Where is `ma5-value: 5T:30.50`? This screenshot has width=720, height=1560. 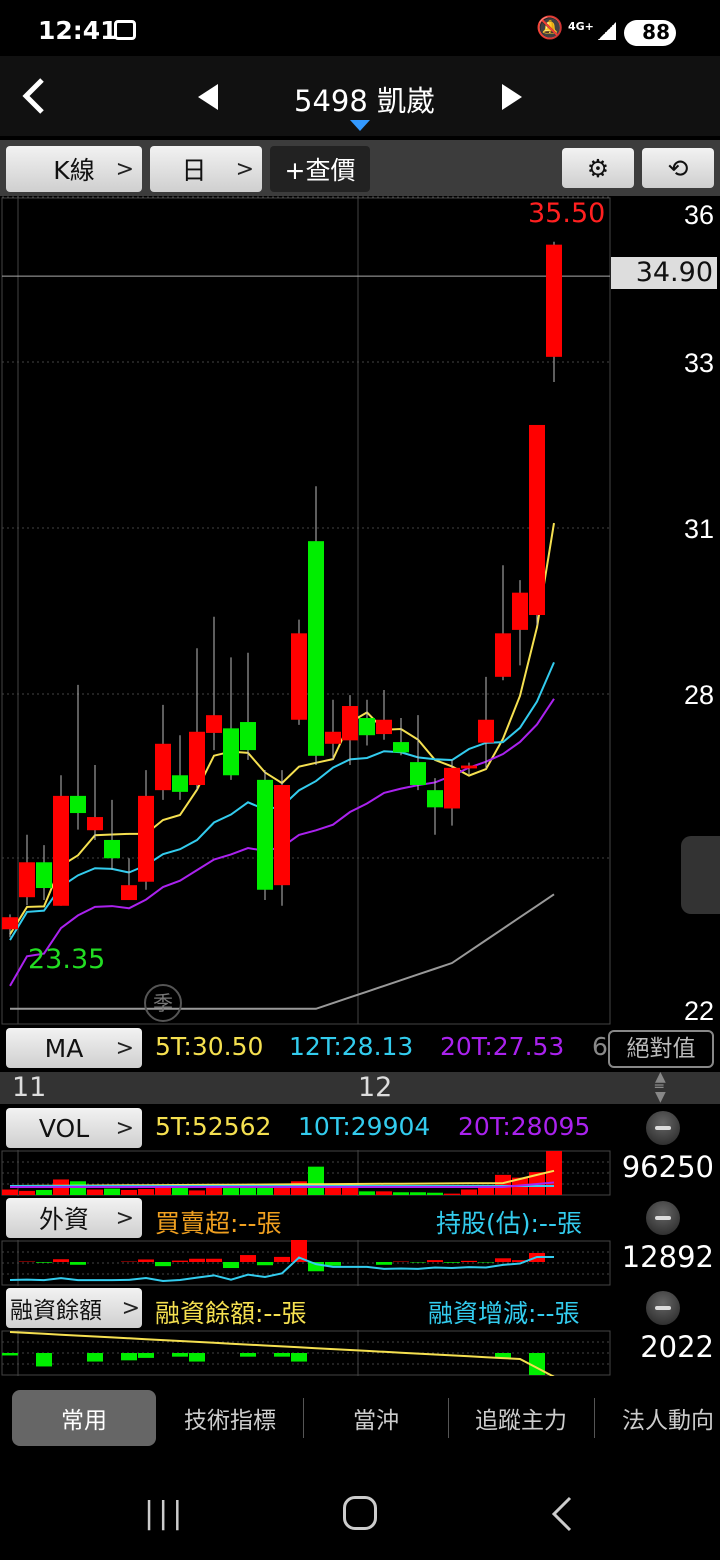
ma5-value: 5T:30.50 is located at coordinates (209, 1046).